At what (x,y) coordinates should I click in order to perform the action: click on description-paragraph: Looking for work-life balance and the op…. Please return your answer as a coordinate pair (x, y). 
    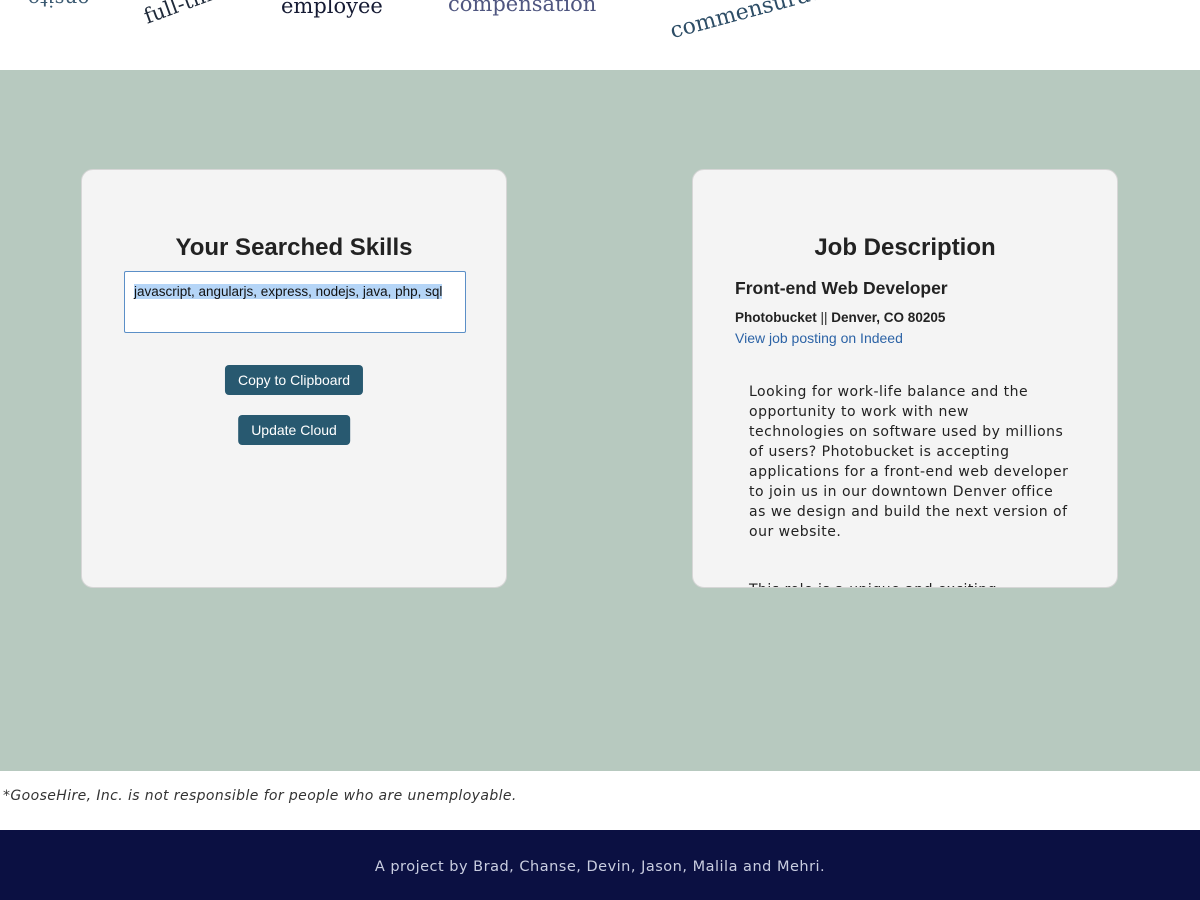
    Looking at the image, I should click on (909, 462).